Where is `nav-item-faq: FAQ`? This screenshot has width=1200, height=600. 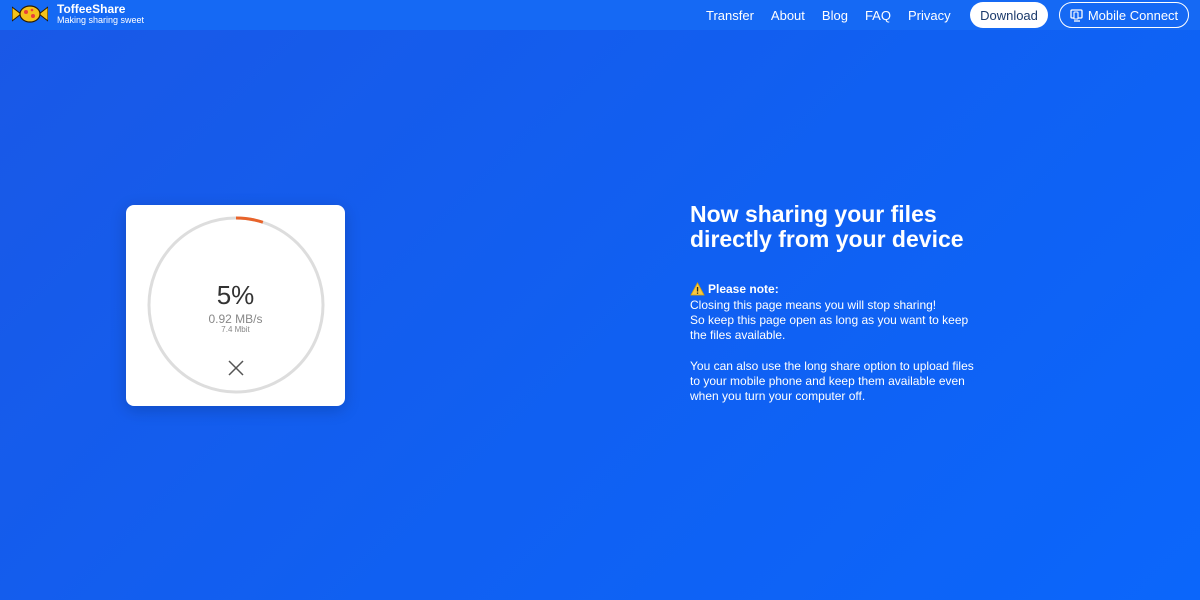
nav-item-faq: FAQ is located at coordinates (878, 15).